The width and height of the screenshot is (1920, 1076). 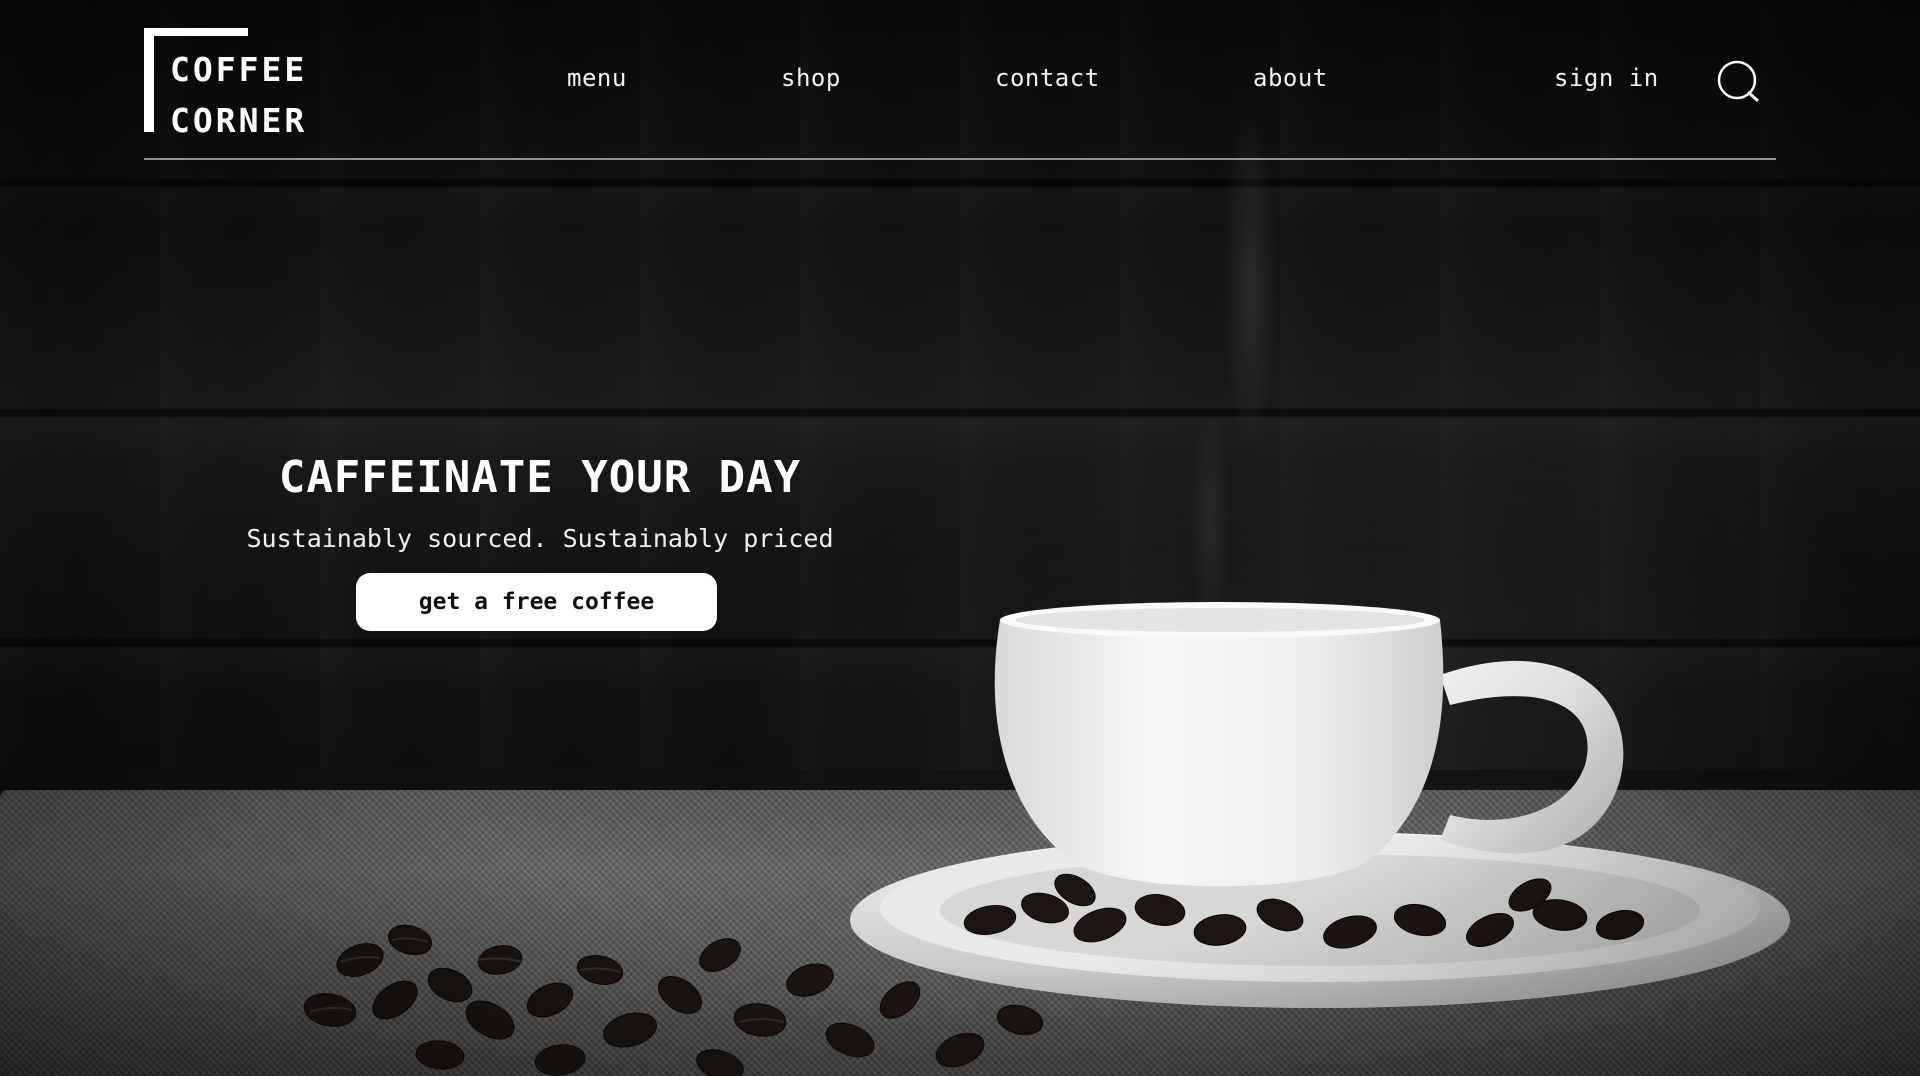 What do you see at coordinates (536, 602) in the screenshot?
I see `free-coffee-button: get a free coffee` at bounding box center [536, 602].